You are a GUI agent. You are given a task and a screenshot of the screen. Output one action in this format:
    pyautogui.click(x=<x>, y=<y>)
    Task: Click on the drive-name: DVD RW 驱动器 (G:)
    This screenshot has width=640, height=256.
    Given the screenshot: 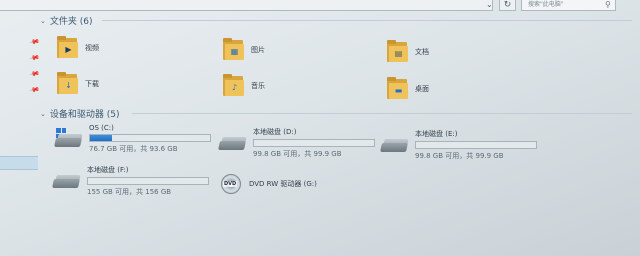 What is the action you would take?
    pyautogui.click(x=283, y=184)
    